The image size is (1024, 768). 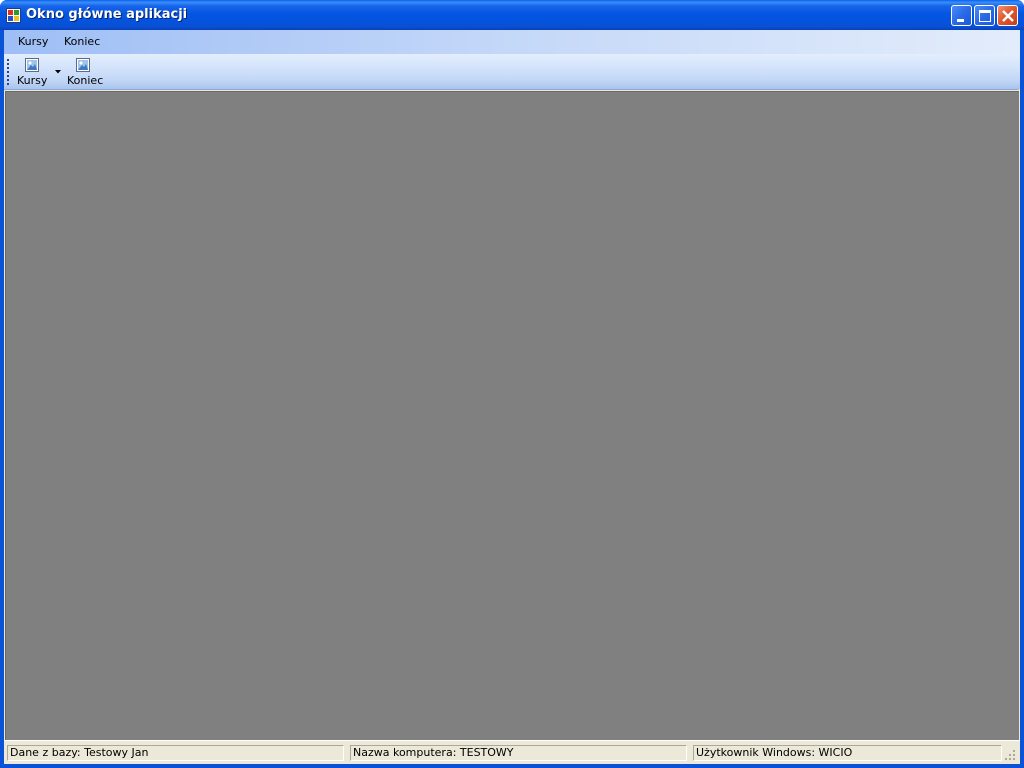 I want to click on app-icon, so click(x=13, y=15).